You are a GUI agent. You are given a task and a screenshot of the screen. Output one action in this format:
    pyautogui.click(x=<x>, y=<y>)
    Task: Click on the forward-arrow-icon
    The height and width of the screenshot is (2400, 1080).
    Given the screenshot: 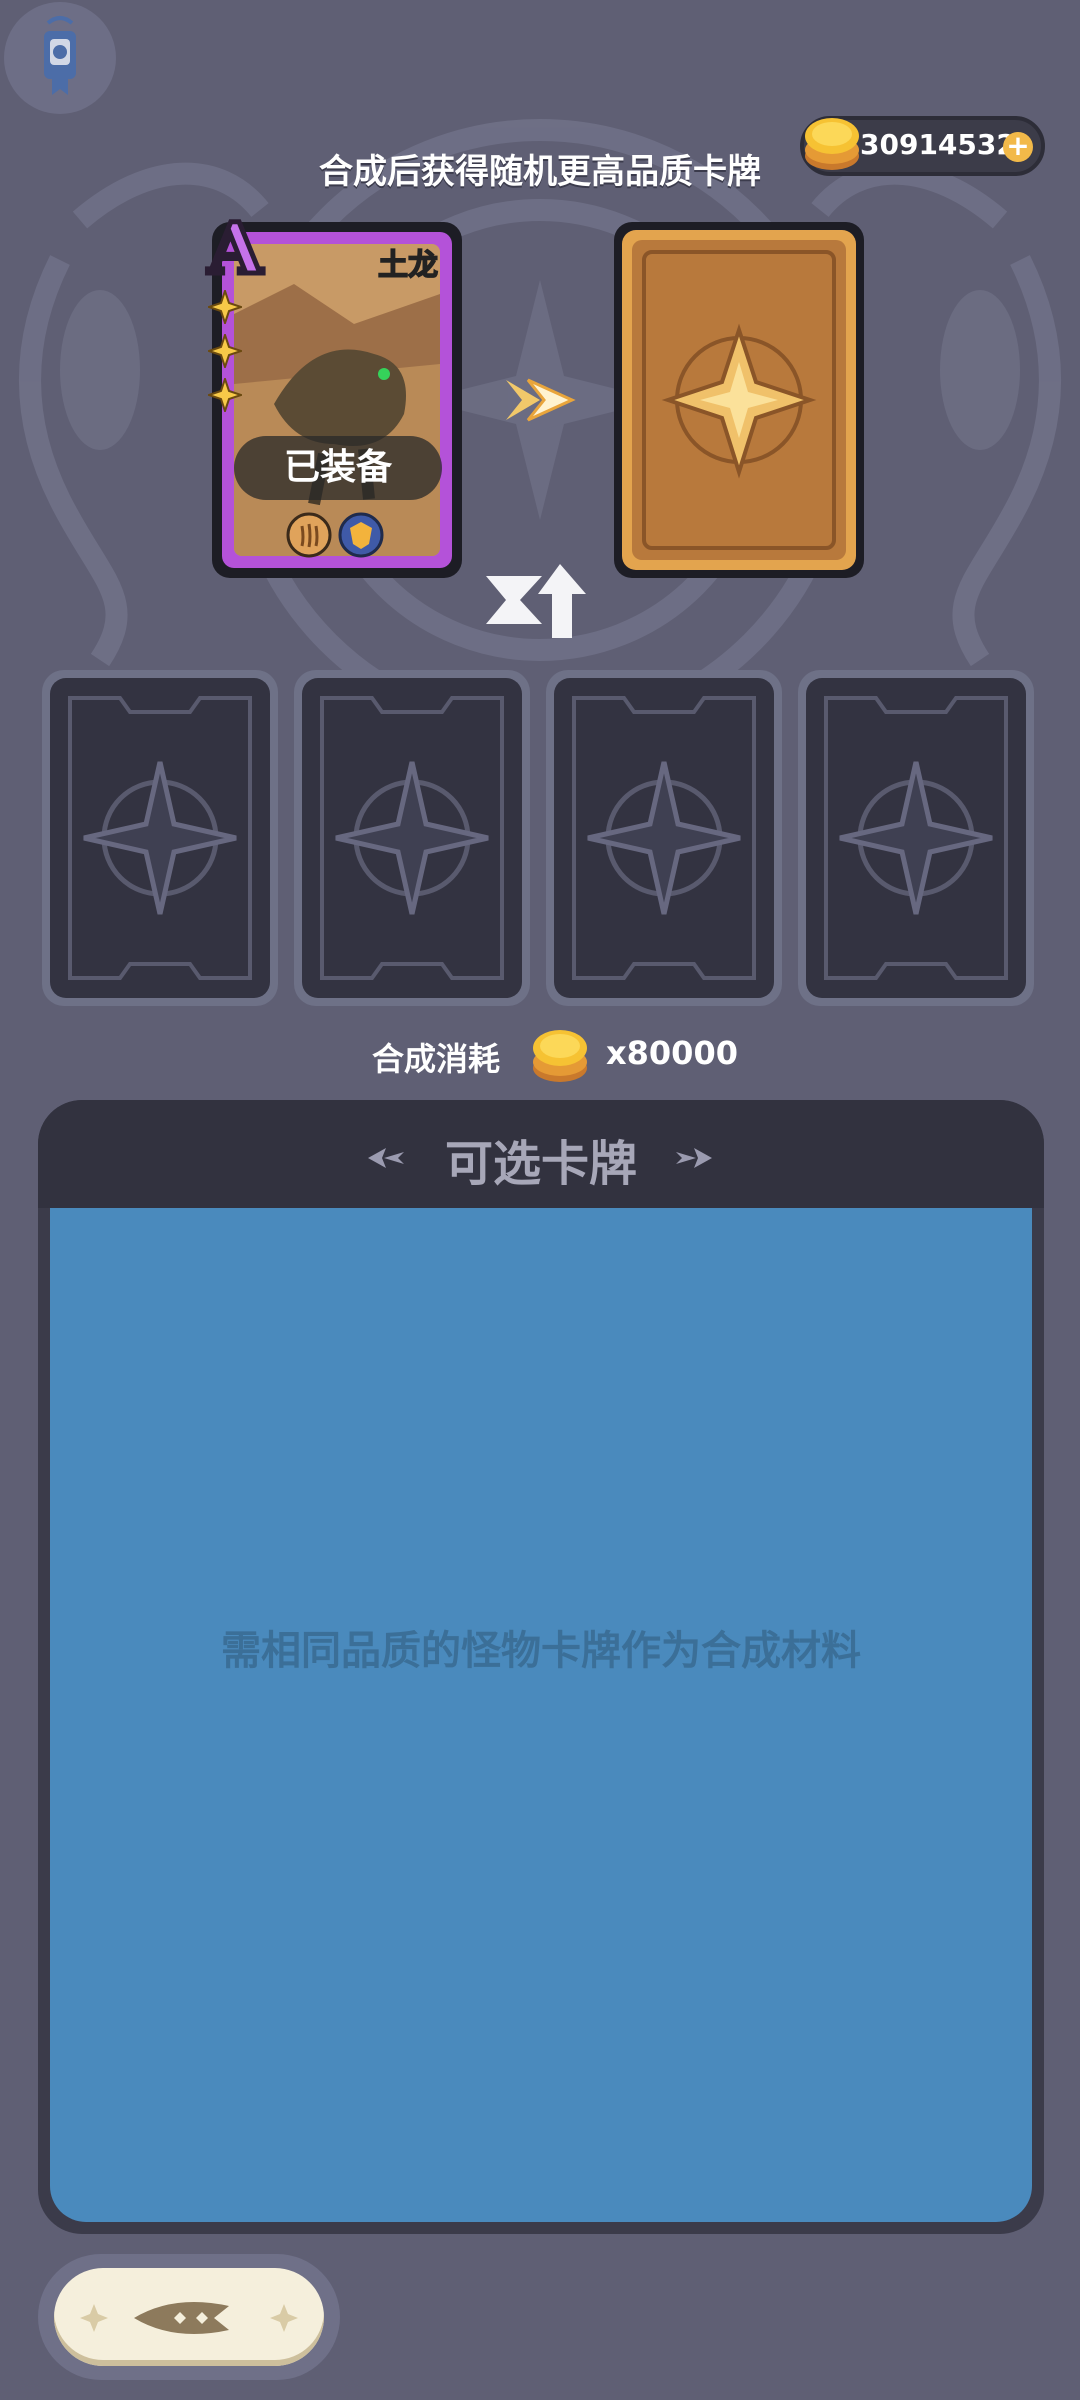 What is the action you would take?
    pyautogui.click(x=541, y=400)
    